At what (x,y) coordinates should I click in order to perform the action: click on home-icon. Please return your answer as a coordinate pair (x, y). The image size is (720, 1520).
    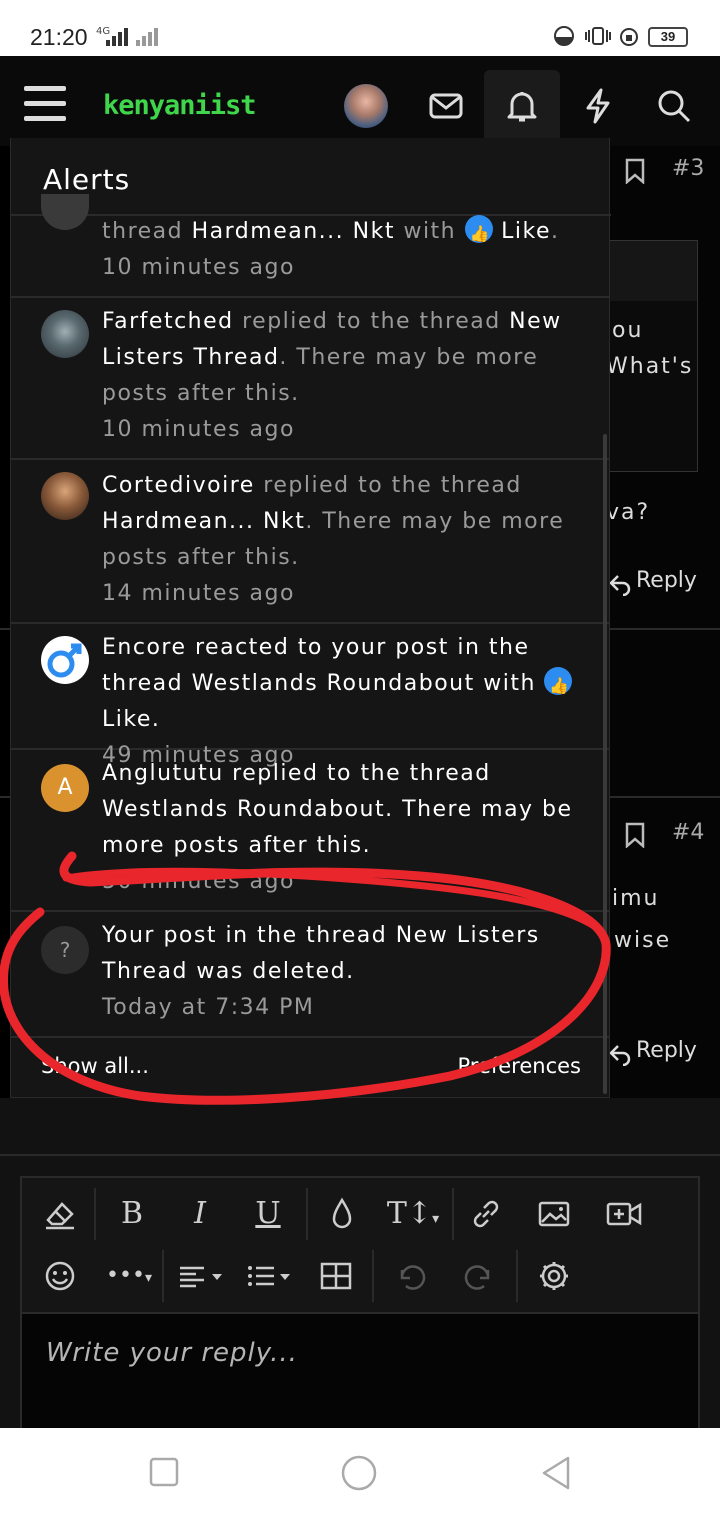
    Looking at the image, I should click on (359, 1473).